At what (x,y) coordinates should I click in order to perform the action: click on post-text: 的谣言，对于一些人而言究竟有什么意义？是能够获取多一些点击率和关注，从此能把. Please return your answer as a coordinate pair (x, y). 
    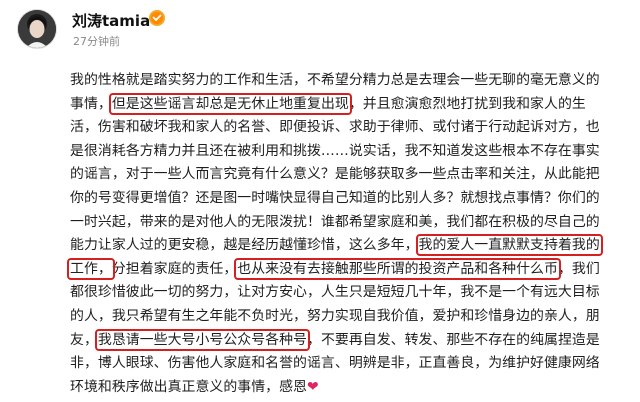
    Looking at the image, I should click on (335, 174).